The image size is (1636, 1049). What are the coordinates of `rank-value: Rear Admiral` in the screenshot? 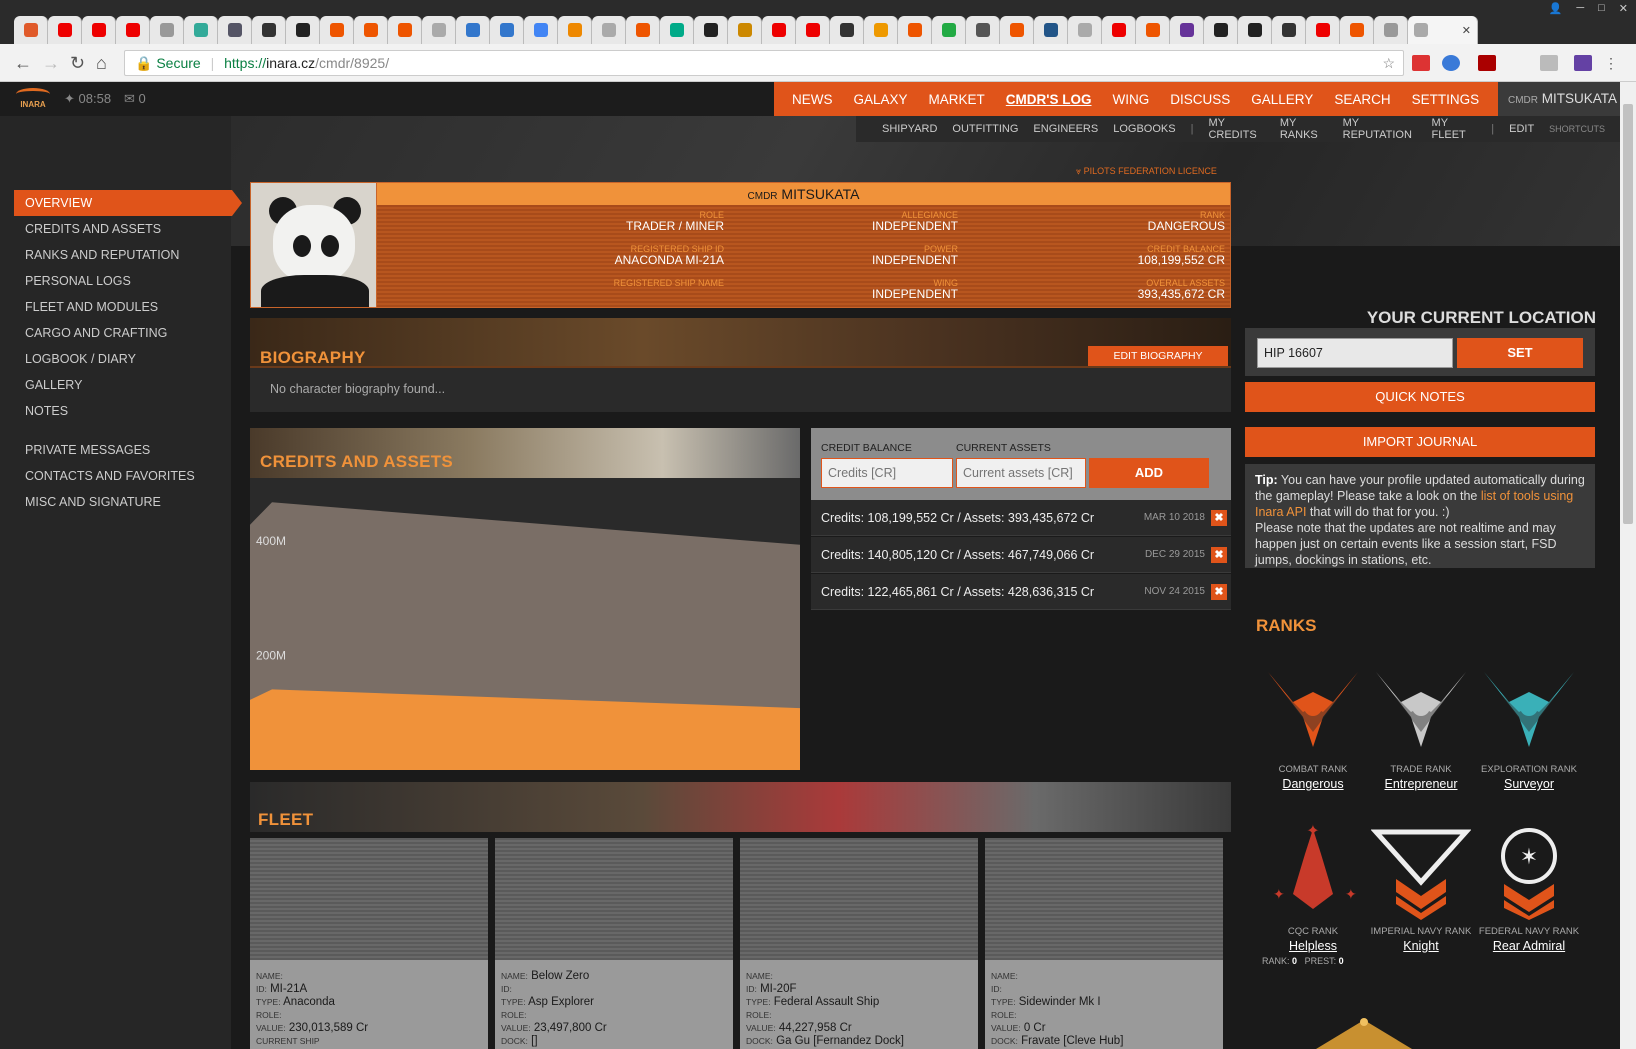 It's located at (1529, 946).